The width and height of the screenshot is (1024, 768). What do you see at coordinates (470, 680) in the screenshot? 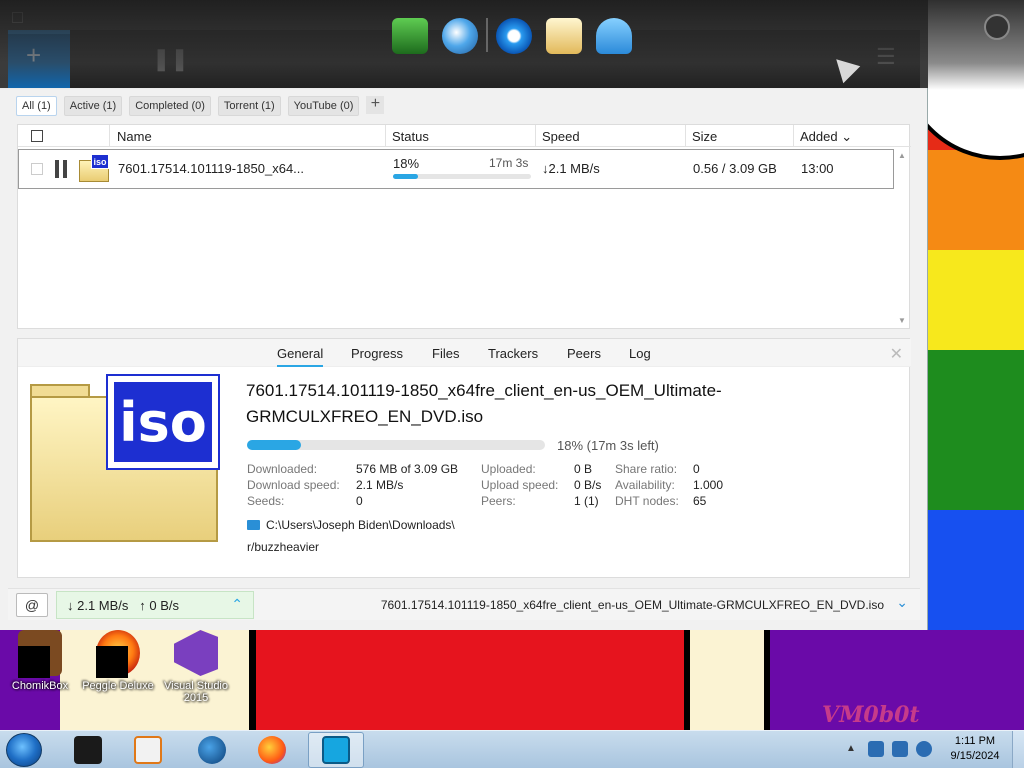
I see `wallpaper-red-shape` at bounding box center [470, 680].